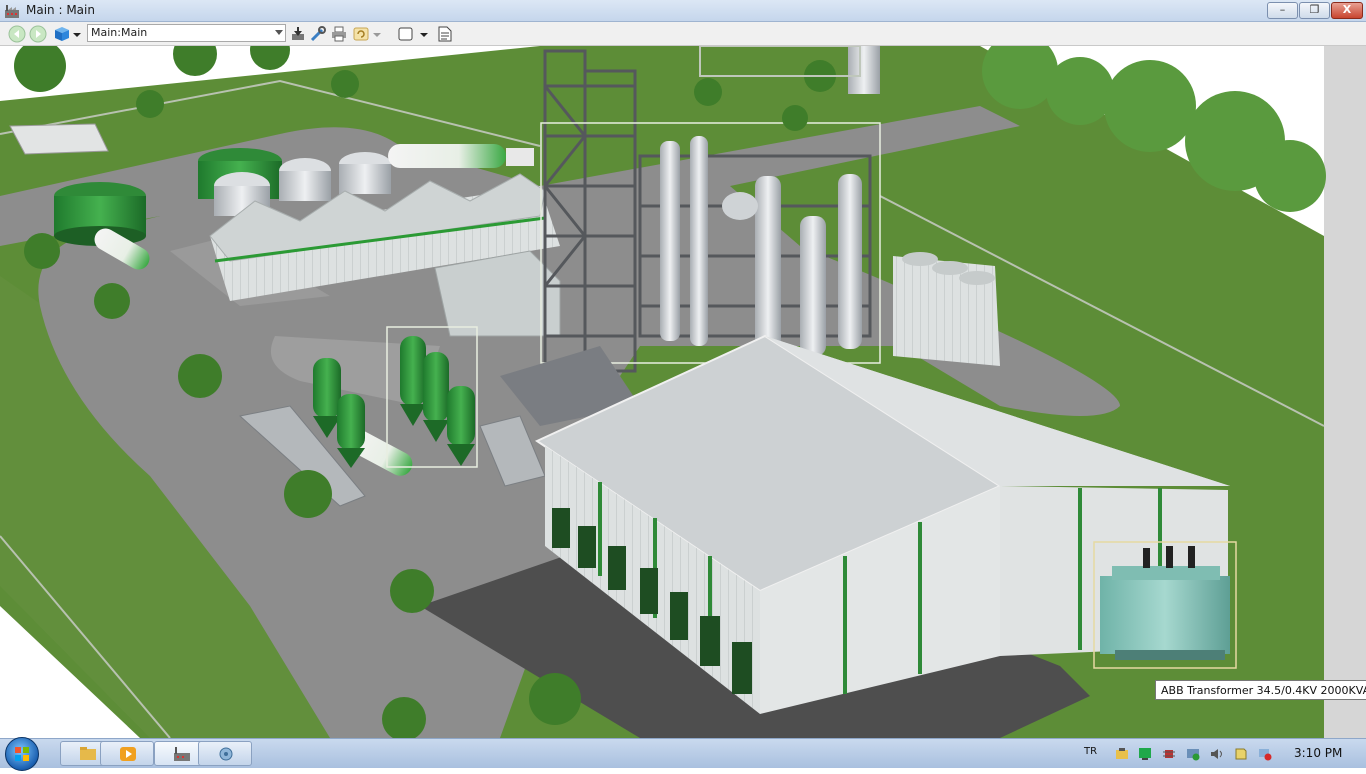 The image size is (1366, 774). I want to click on security-tray-icon, so click(1122, 754).